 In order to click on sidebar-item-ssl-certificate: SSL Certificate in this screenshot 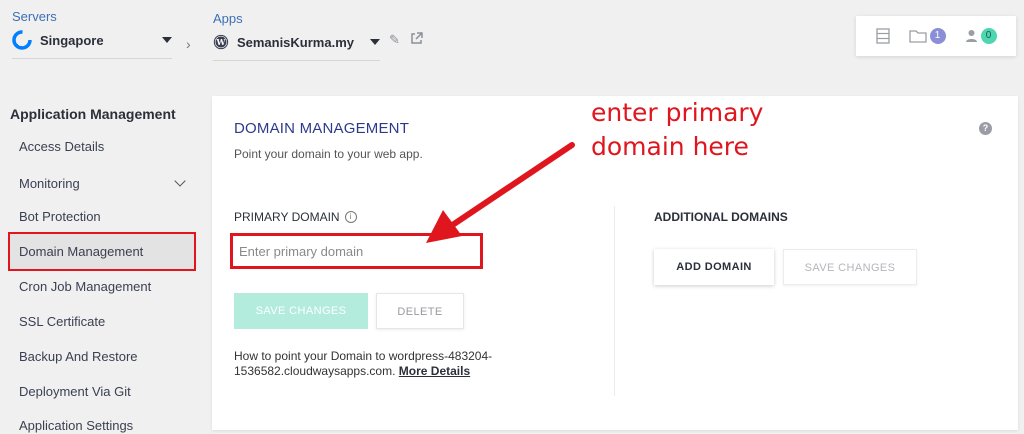, I will do `click(102, 321)`.